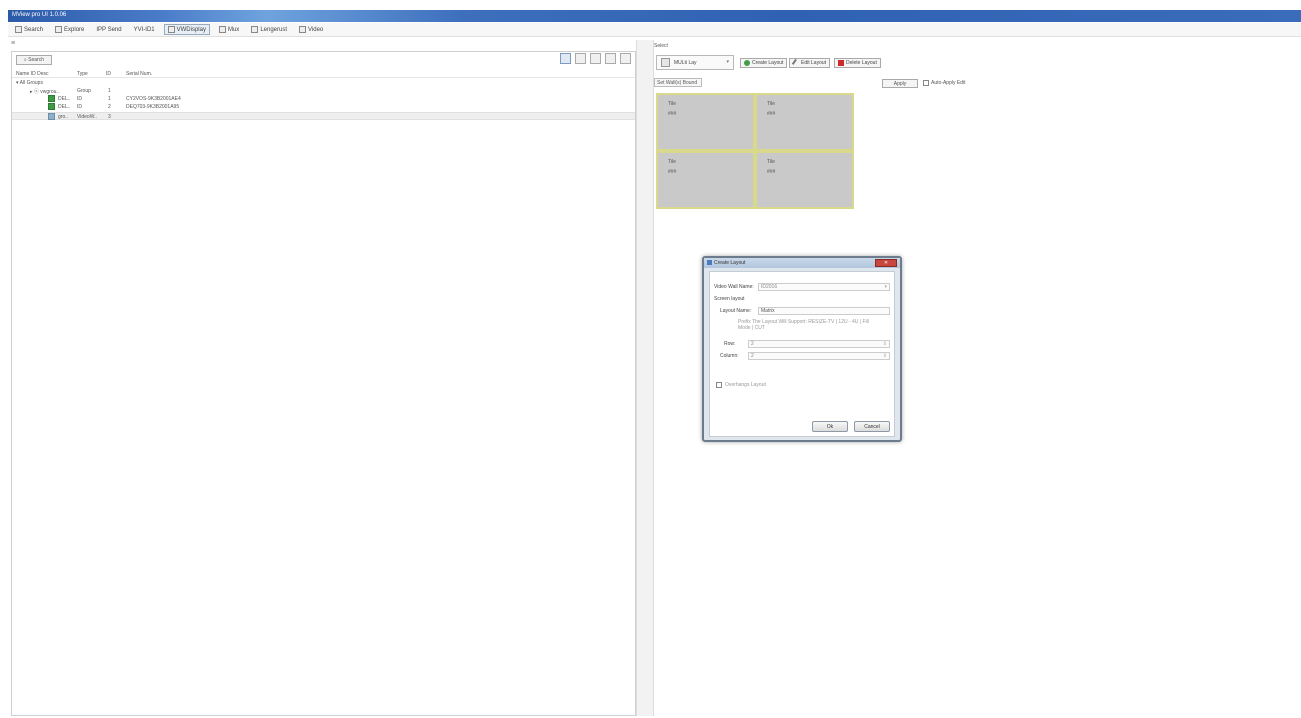 Image resolution: width=1301 pixels, height=718 pixels. I want to click on edit-layout-button: Edit Layout, so click(810, 63).